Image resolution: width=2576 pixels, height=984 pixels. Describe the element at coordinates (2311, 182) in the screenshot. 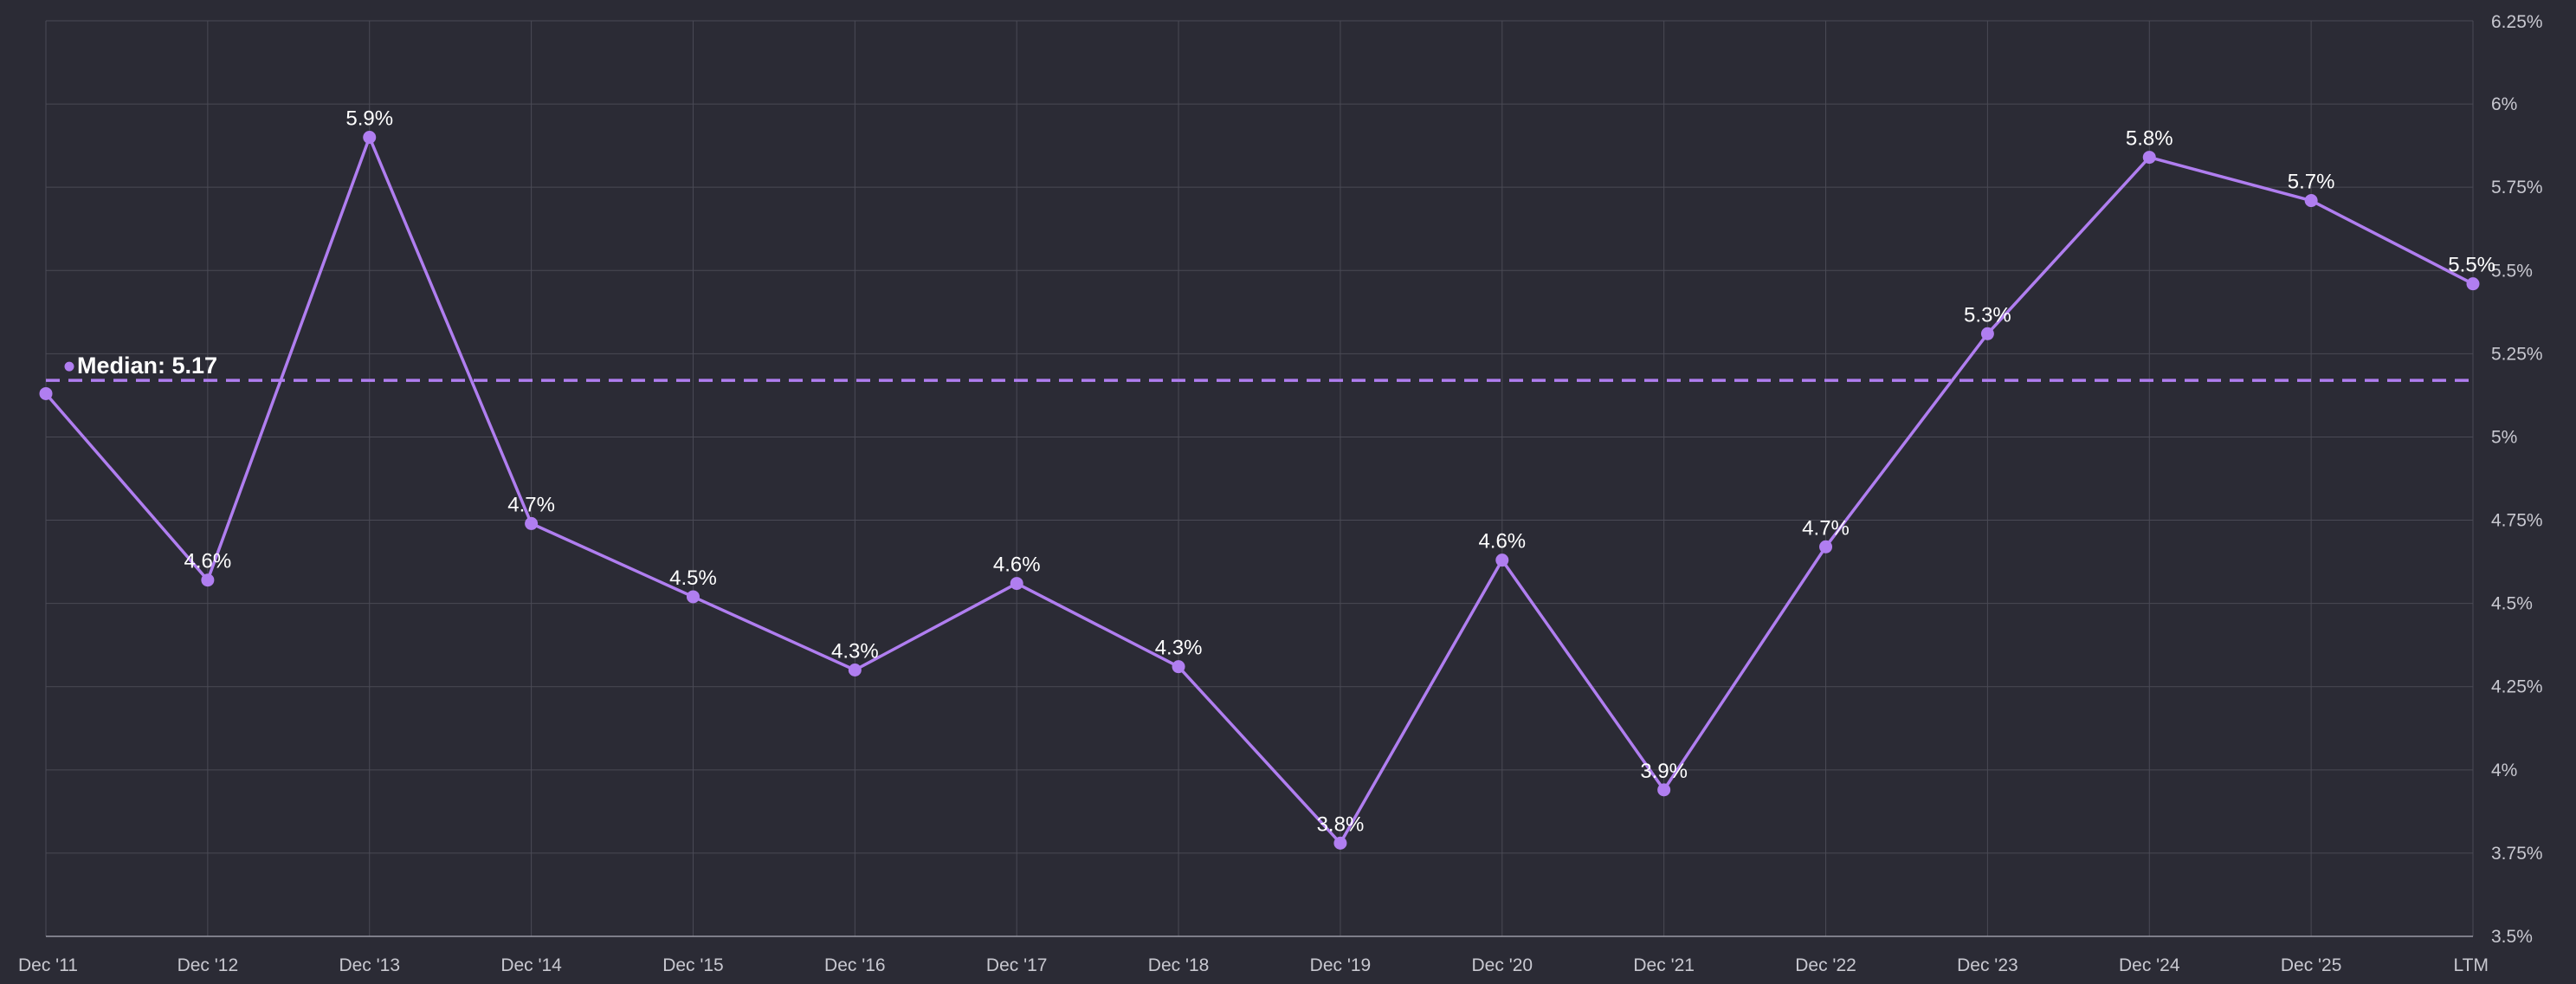

I see `data-label: 5.7%` at that location.